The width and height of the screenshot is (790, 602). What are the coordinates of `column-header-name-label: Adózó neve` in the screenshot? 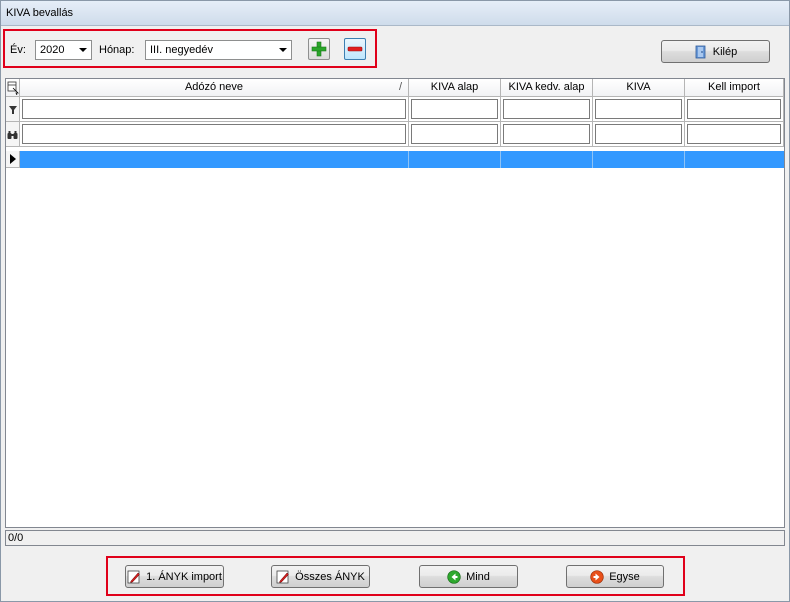 It's located at (214, 87).